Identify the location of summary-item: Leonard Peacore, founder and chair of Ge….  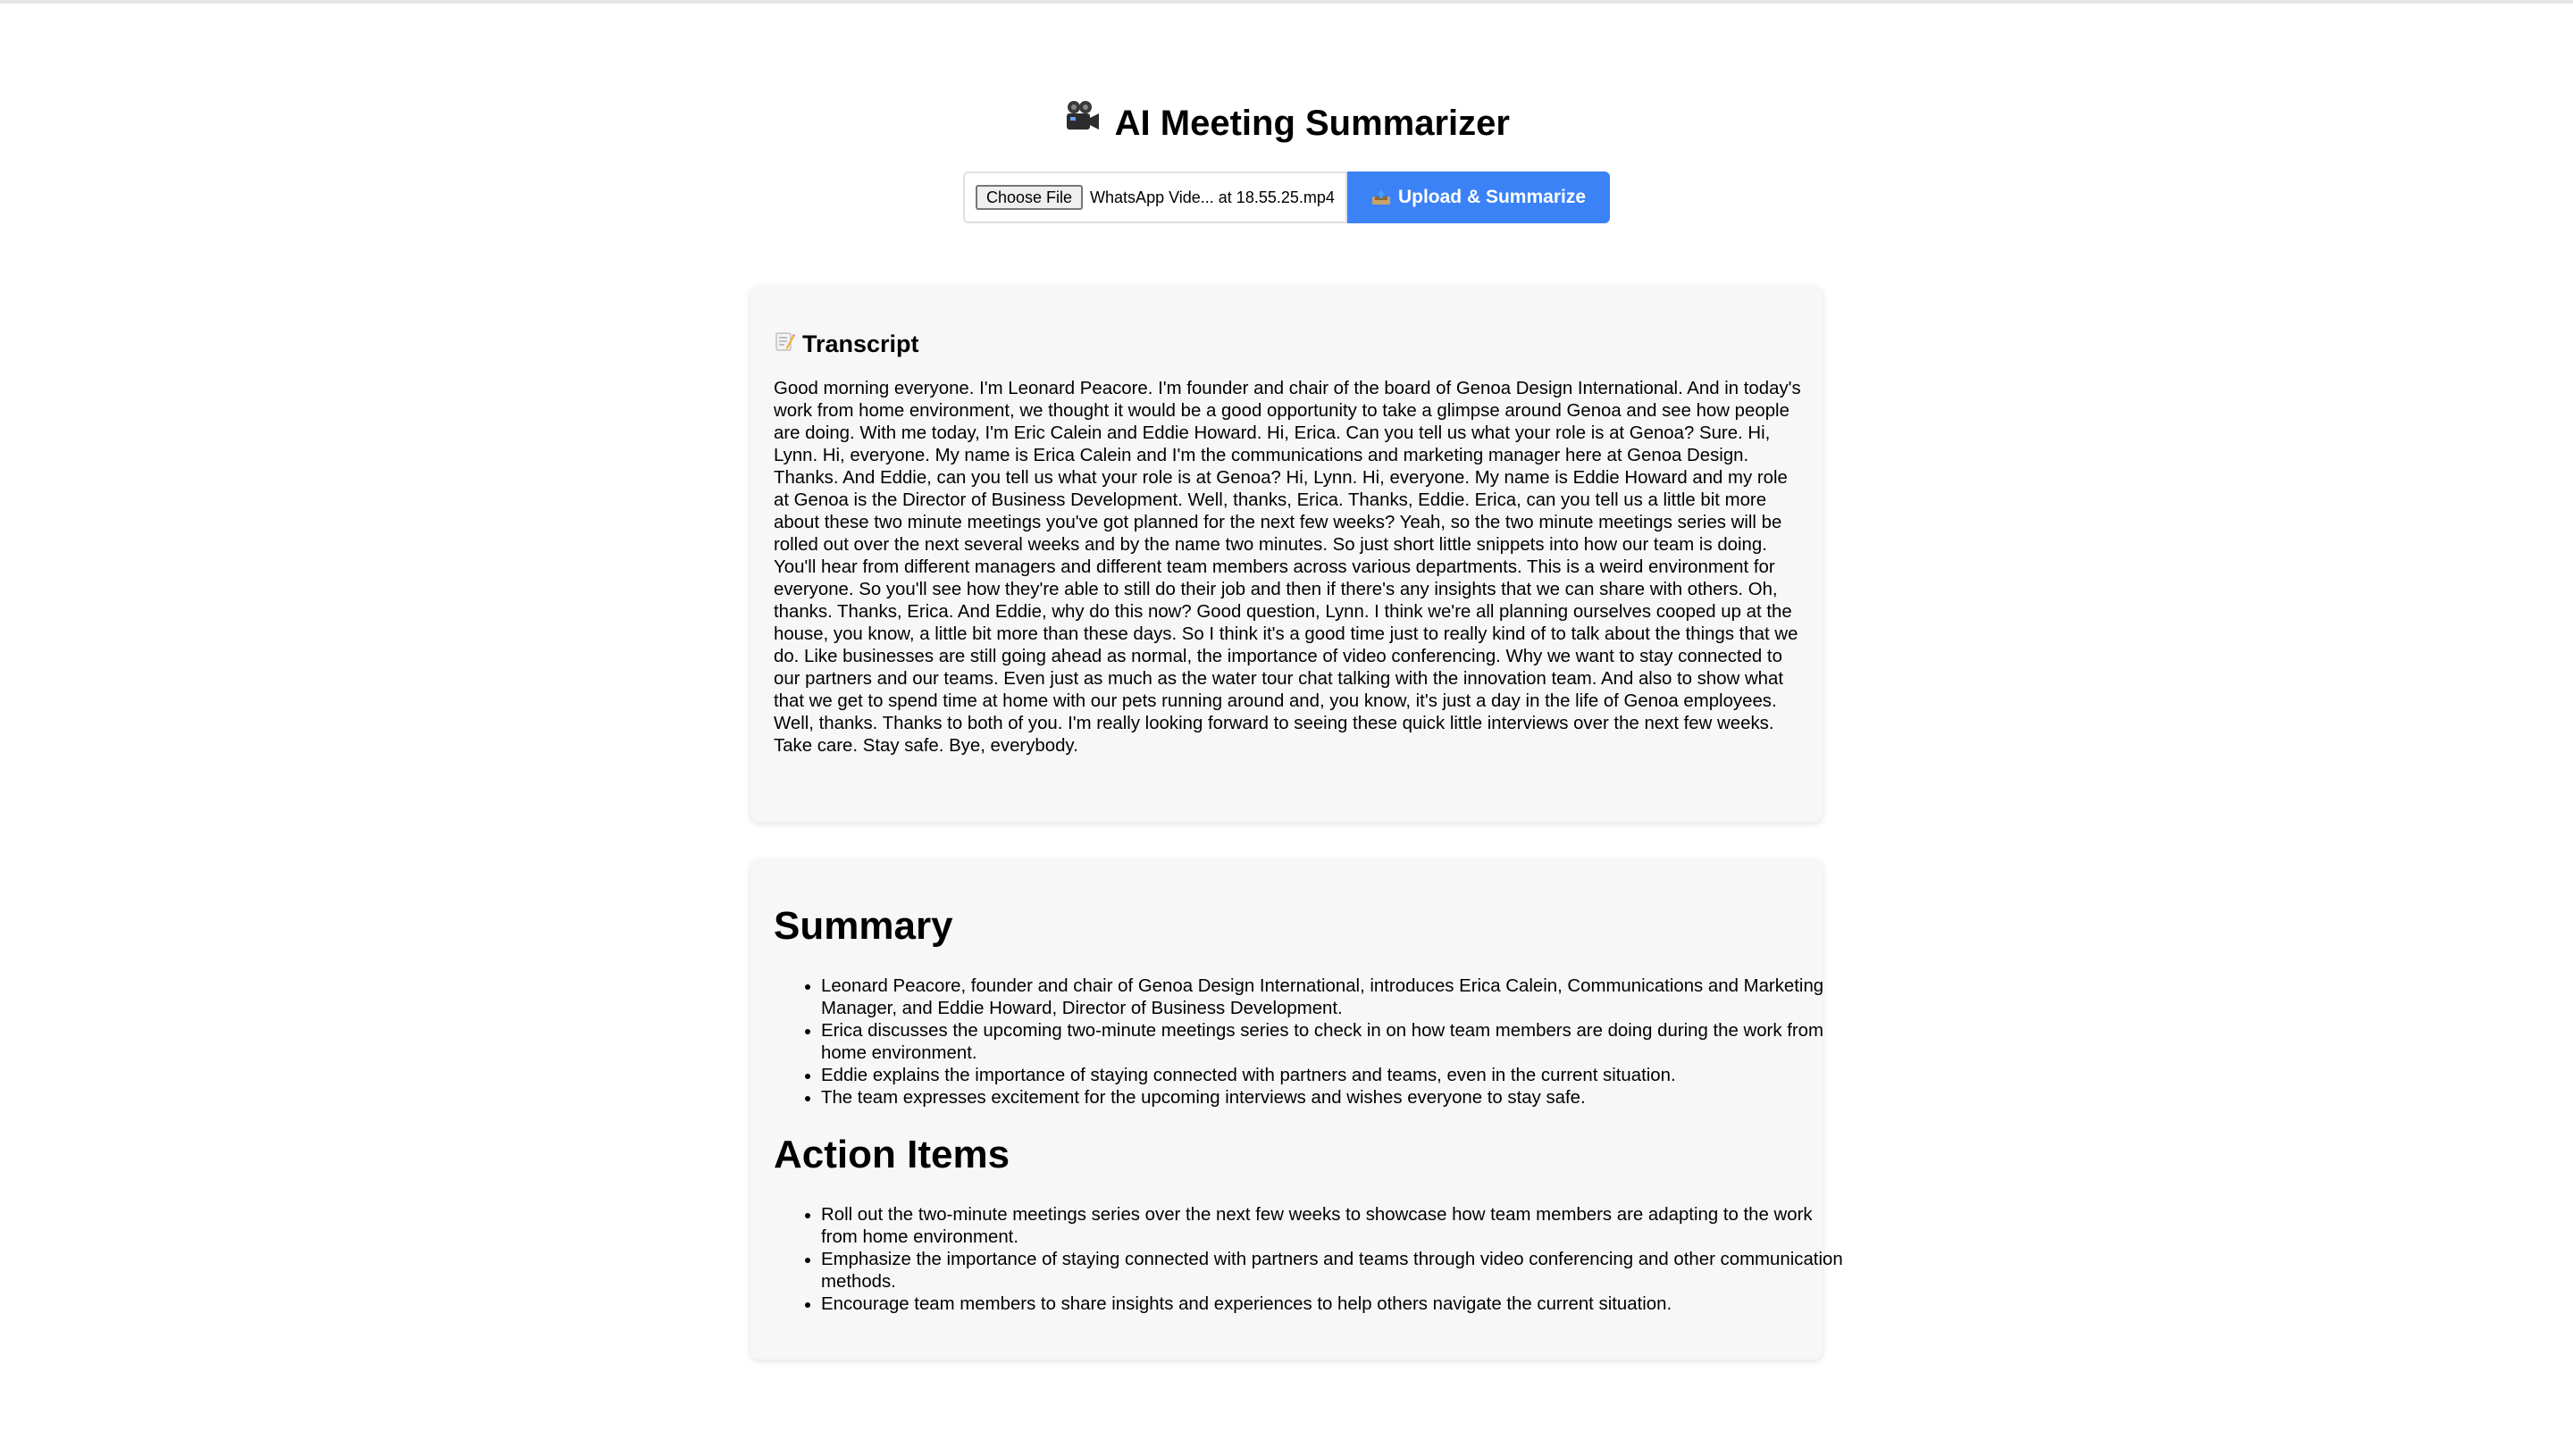
(1334, 997).